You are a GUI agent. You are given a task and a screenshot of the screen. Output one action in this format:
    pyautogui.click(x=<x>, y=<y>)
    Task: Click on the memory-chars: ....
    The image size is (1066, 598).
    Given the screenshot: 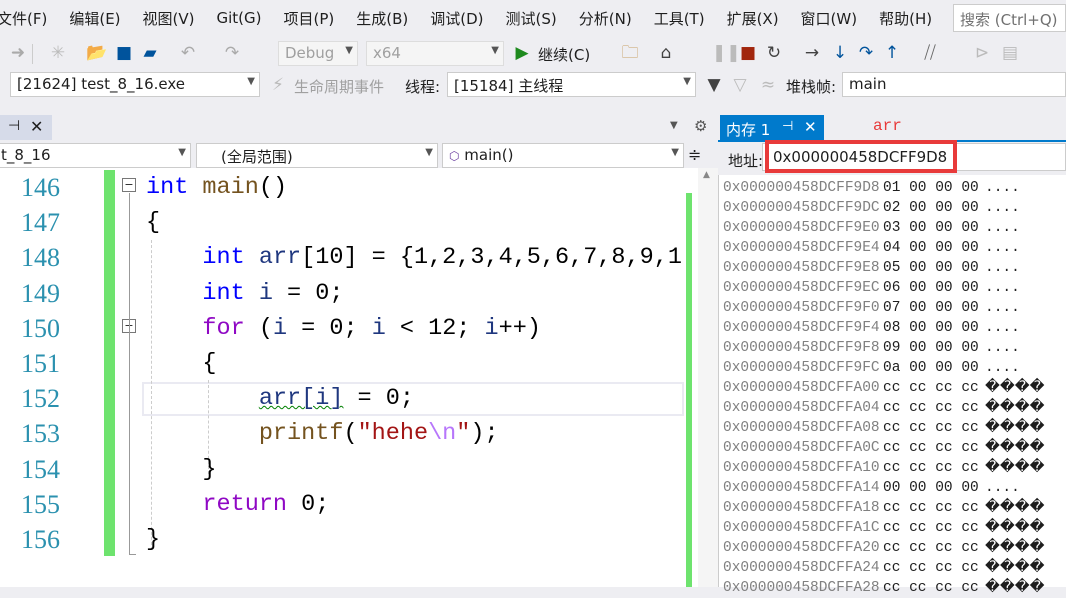 What is the action you would take?
    pyautogui.click(x=1002, y=488)
    